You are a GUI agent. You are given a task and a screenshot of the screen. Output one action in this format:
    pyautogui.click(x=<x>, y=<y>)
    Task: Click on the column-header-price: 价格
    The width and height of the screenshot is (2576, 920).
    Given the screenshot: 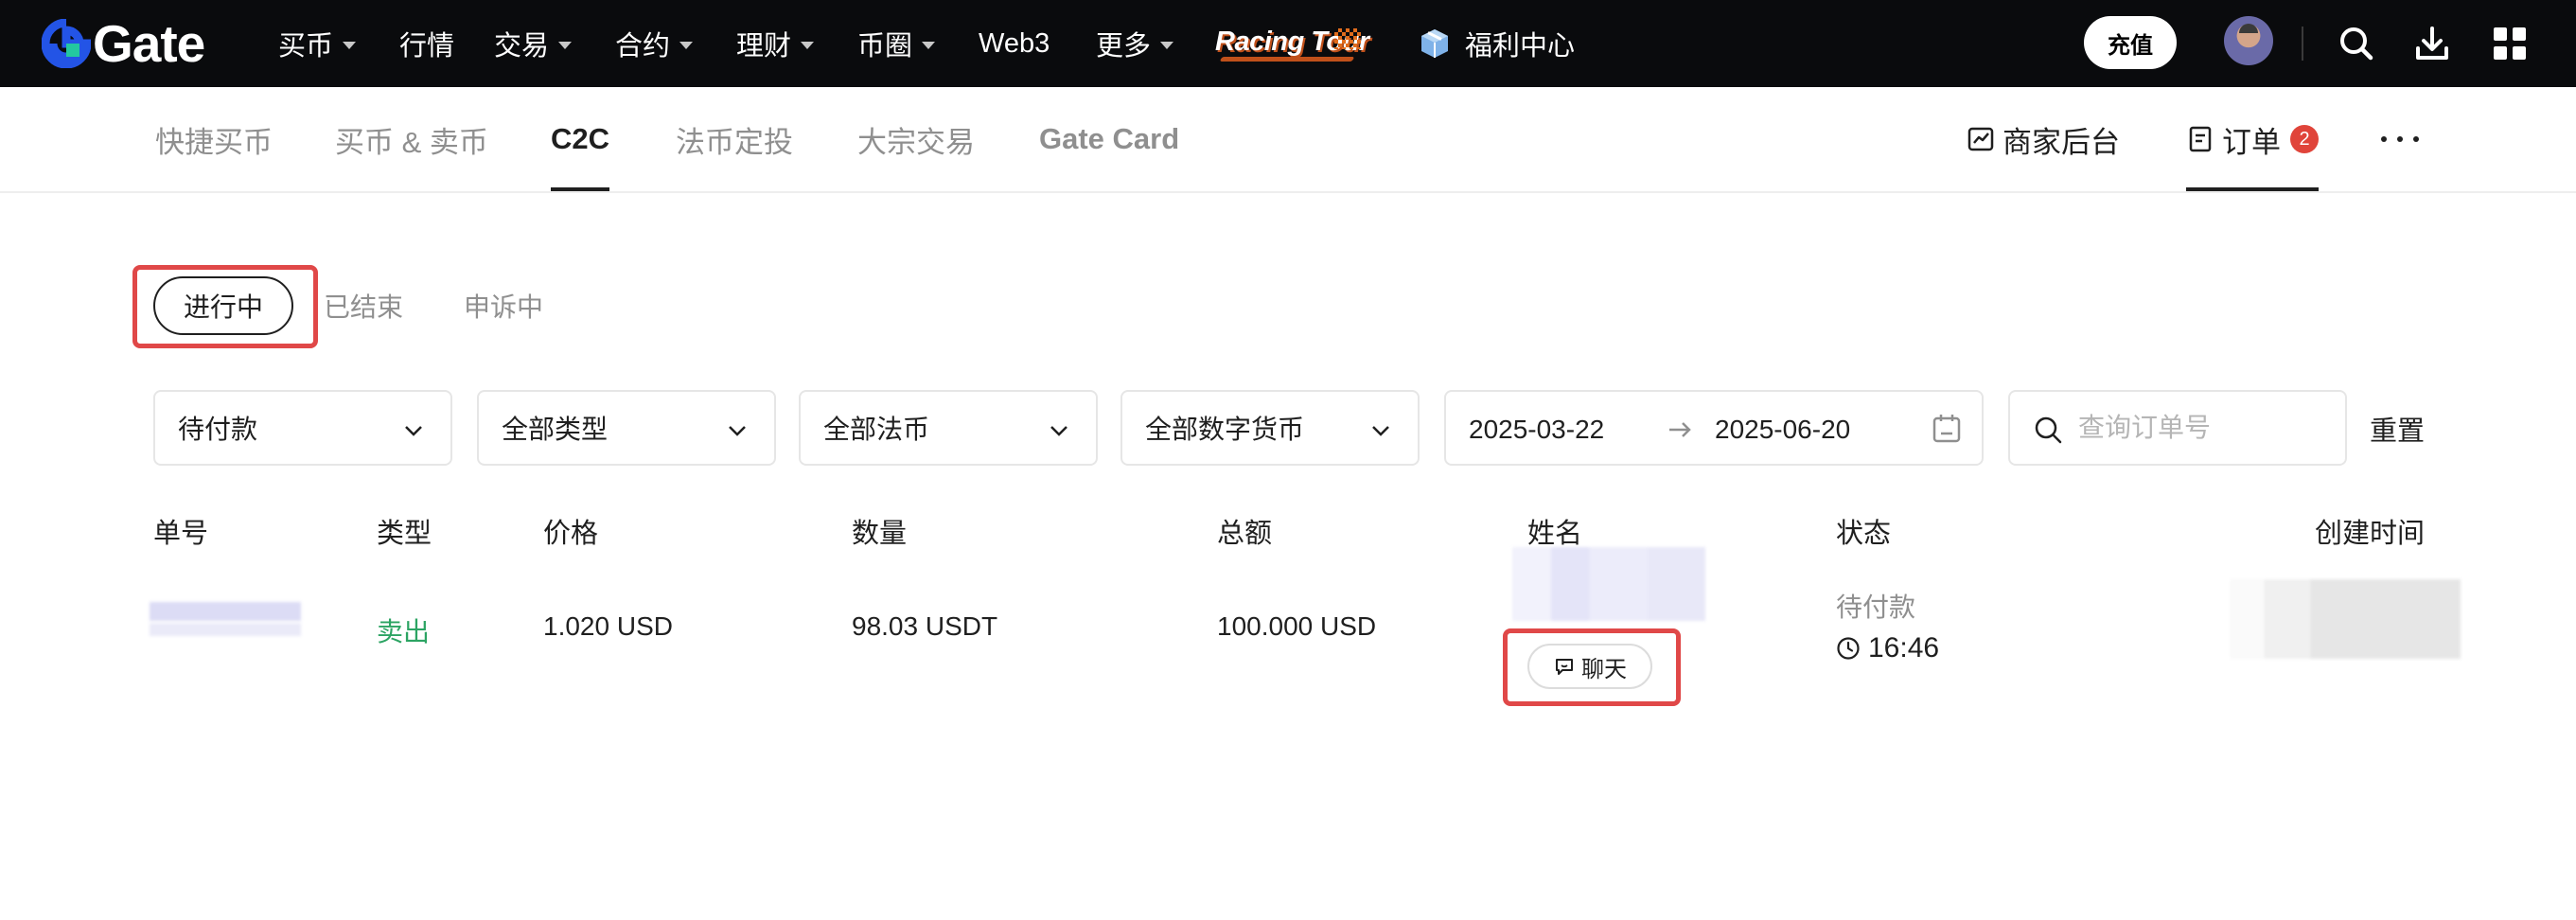 What is the action you would take?
    pyautogui.click(x=571, y=534)
    